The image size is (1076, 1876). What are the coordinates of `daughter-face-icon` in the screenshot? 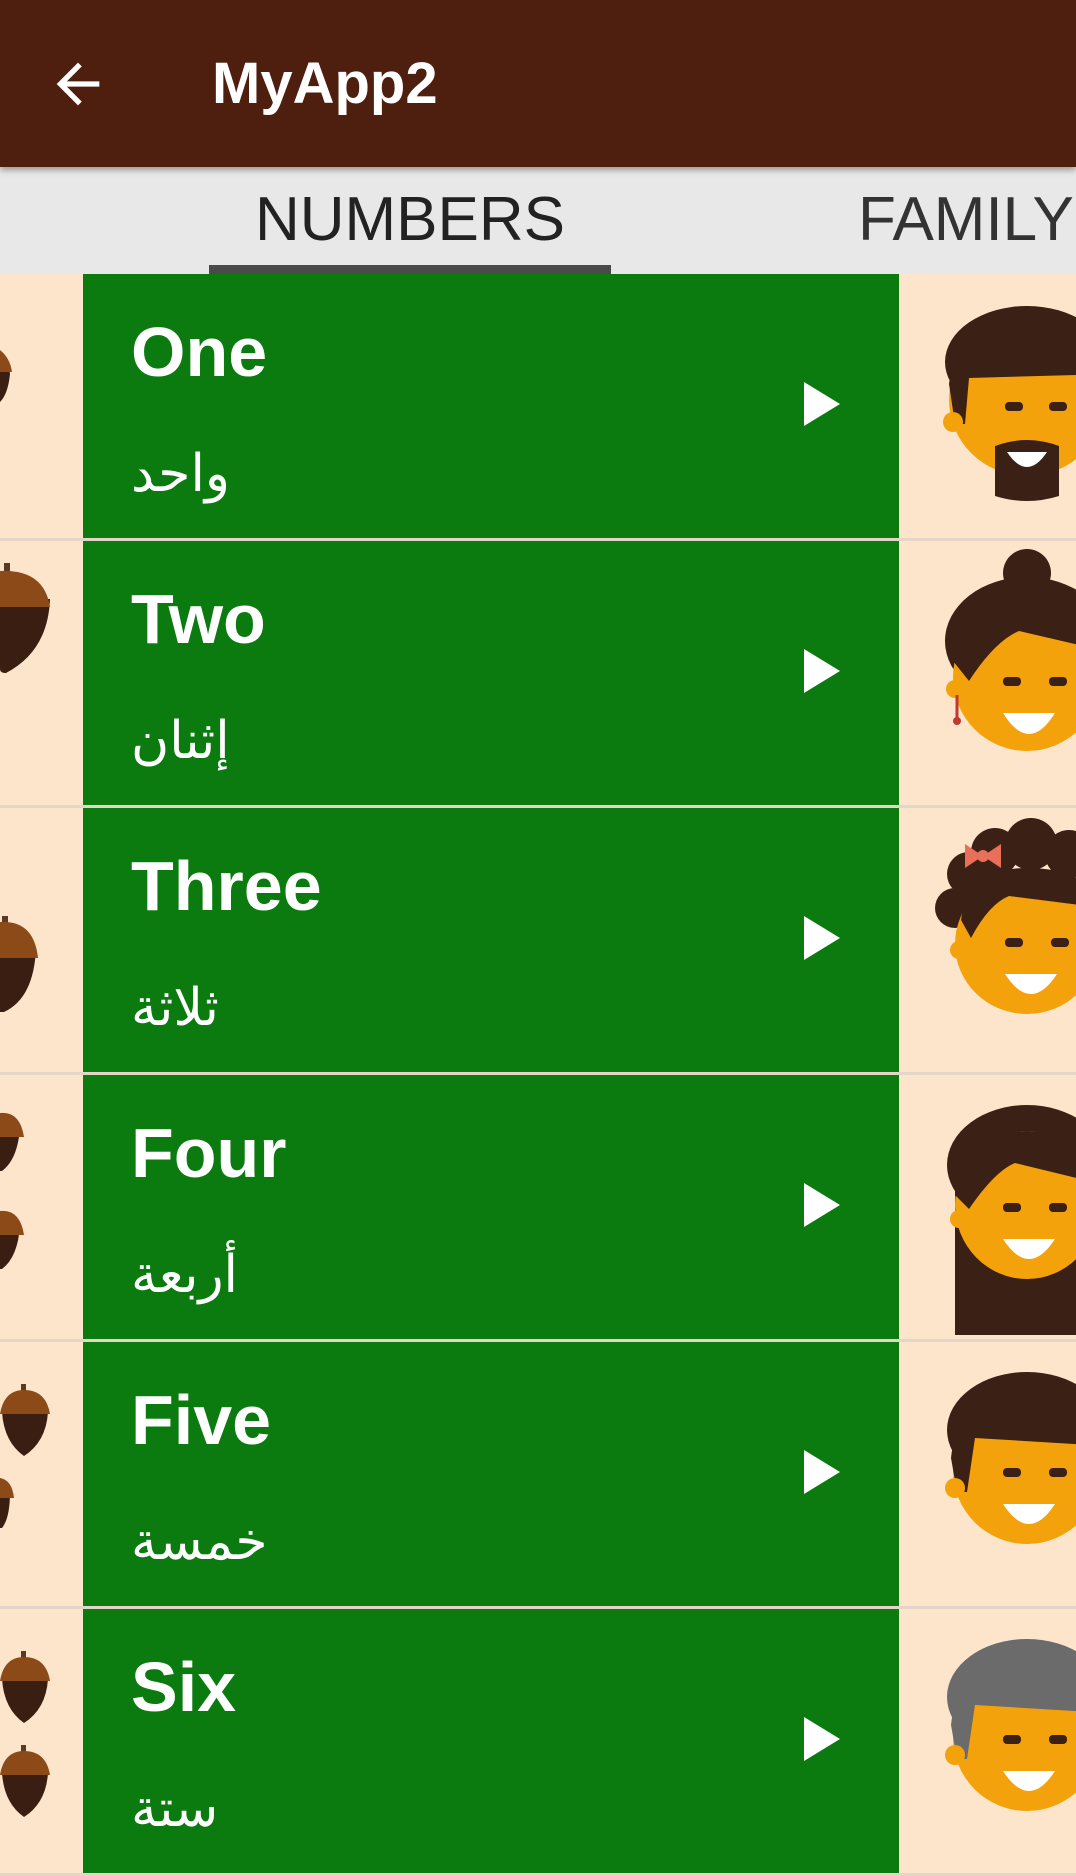 It's located at (1005, 916).